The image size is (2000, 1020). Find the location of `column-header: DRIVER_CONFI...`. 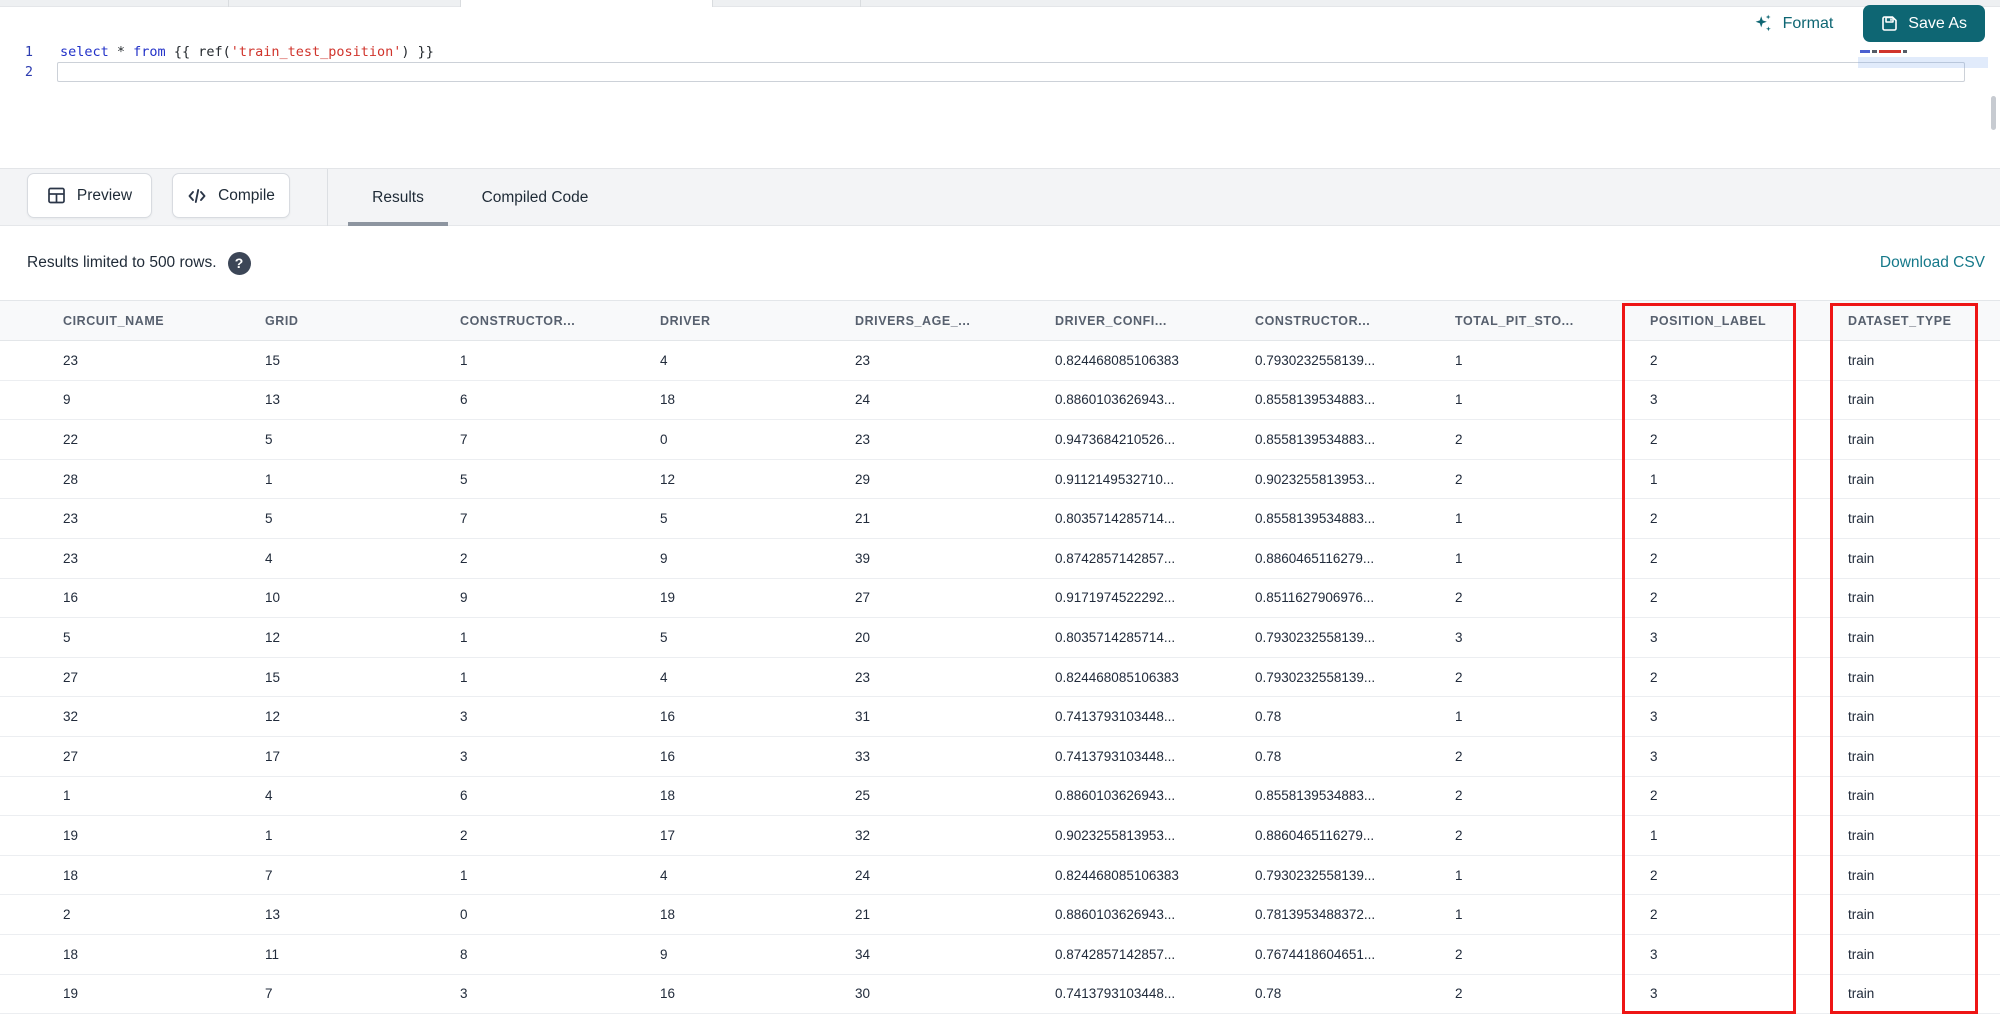

column-header: DRIVER_CONFI... is located at coordinates (1140, 321).